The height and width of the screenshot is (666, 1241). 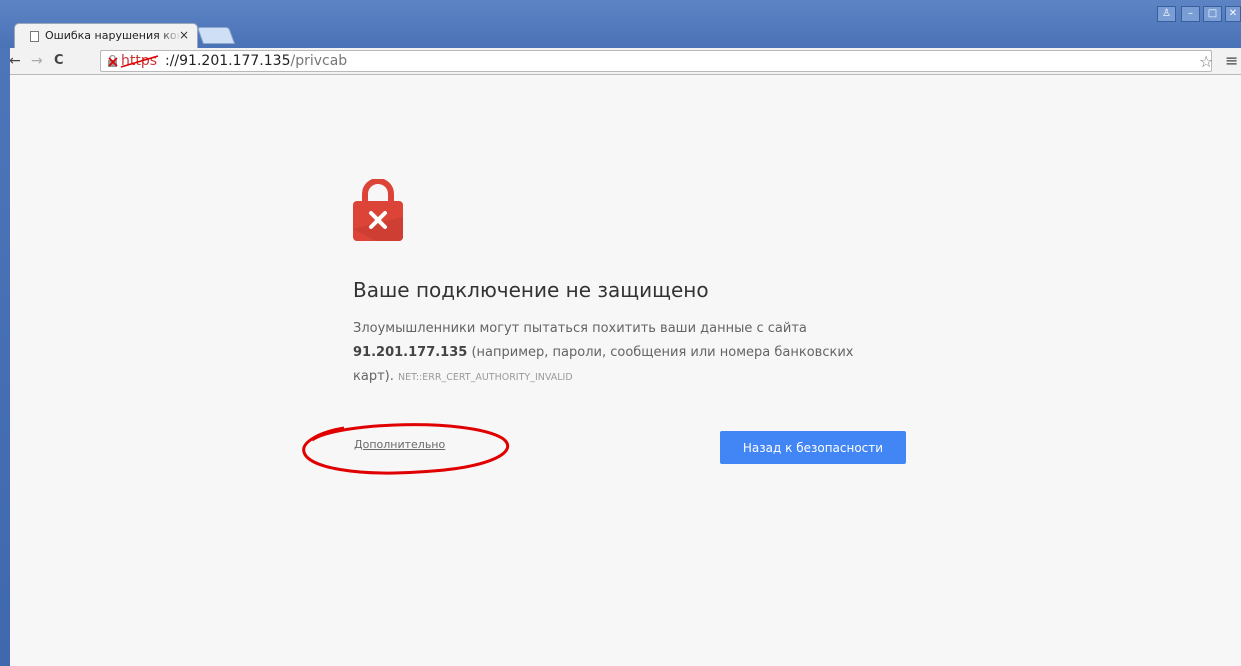 I want to click on tab-close-icon: ×, so click(x=184, y=35).